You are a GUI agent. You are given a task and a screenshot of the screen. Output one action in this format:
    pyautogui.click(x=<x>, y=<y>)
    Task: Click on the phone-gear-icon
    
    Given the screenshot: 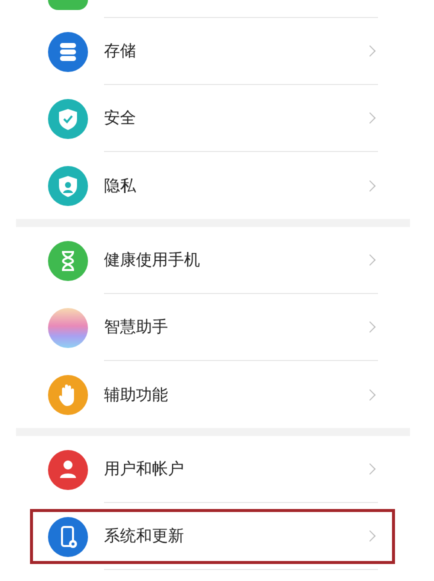 What is the action you would take?
    pyautogui.click(x=68, y=536)
    